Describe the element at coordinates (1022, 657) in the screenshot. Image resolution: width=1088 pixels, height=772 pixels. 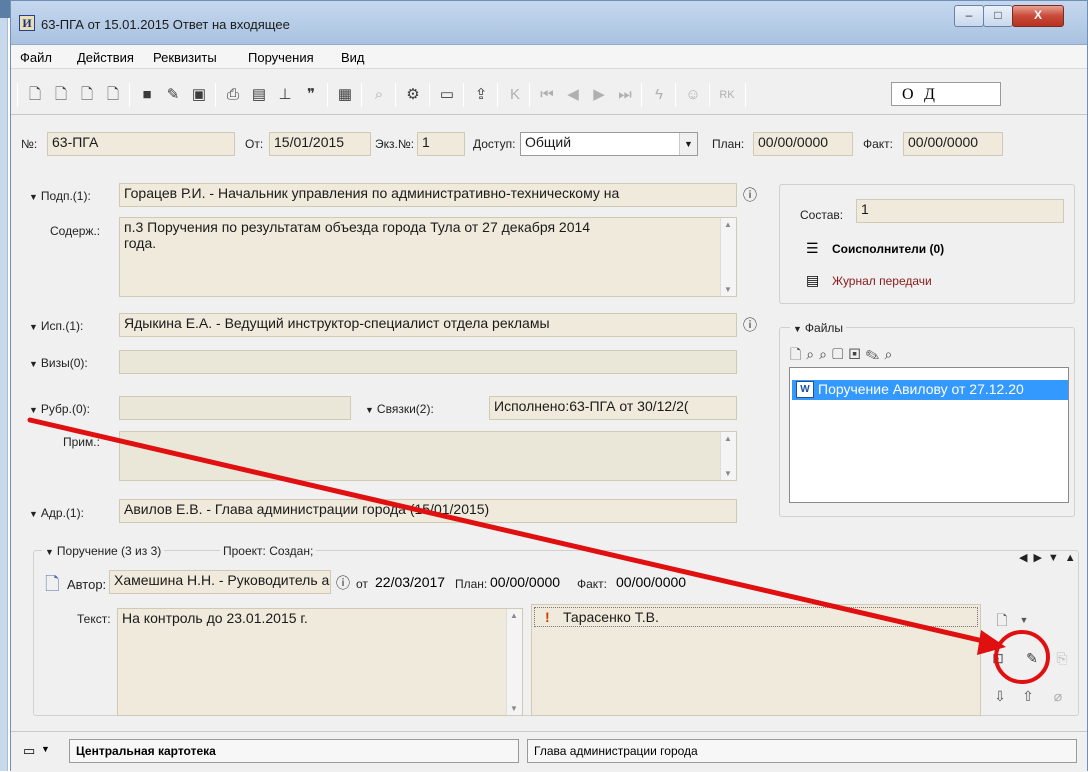
I see `annotation-circle` at that location.